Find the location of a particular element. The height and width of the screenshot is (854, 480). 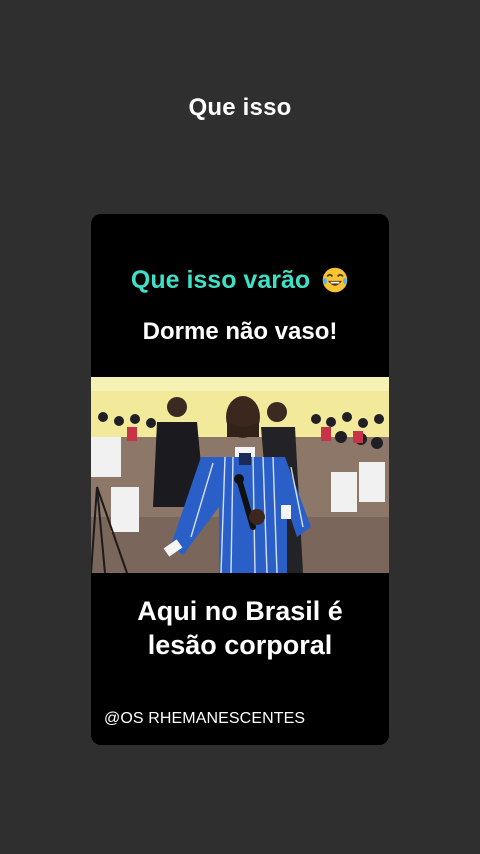

video-frame-image is located at coordinates (240, 475).